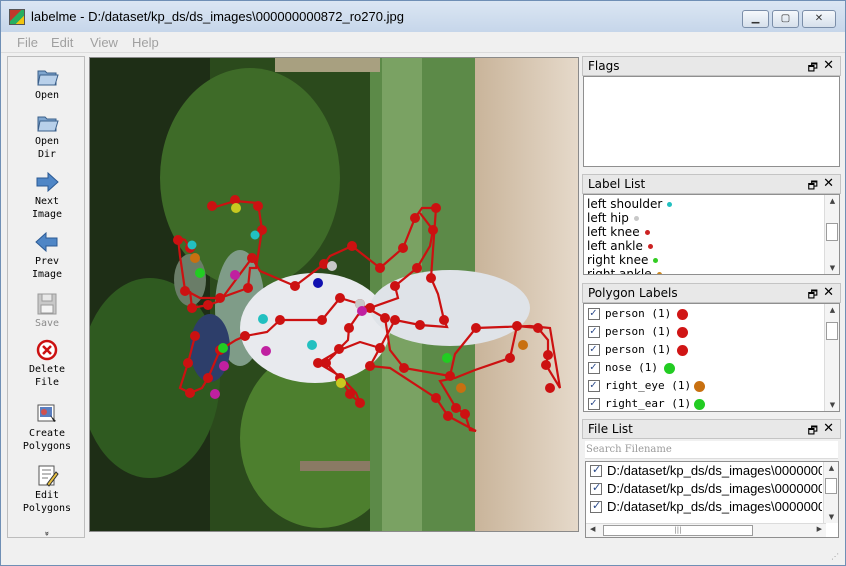 The image size is (846, 566). I want to click on label-list-item: left knee, so click(618, 232).